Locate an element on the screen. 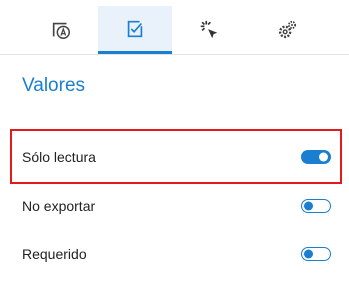 The height and width of the screenshot is (286, 349). checkbox-edit-icon is located at coordinates (135, 28).